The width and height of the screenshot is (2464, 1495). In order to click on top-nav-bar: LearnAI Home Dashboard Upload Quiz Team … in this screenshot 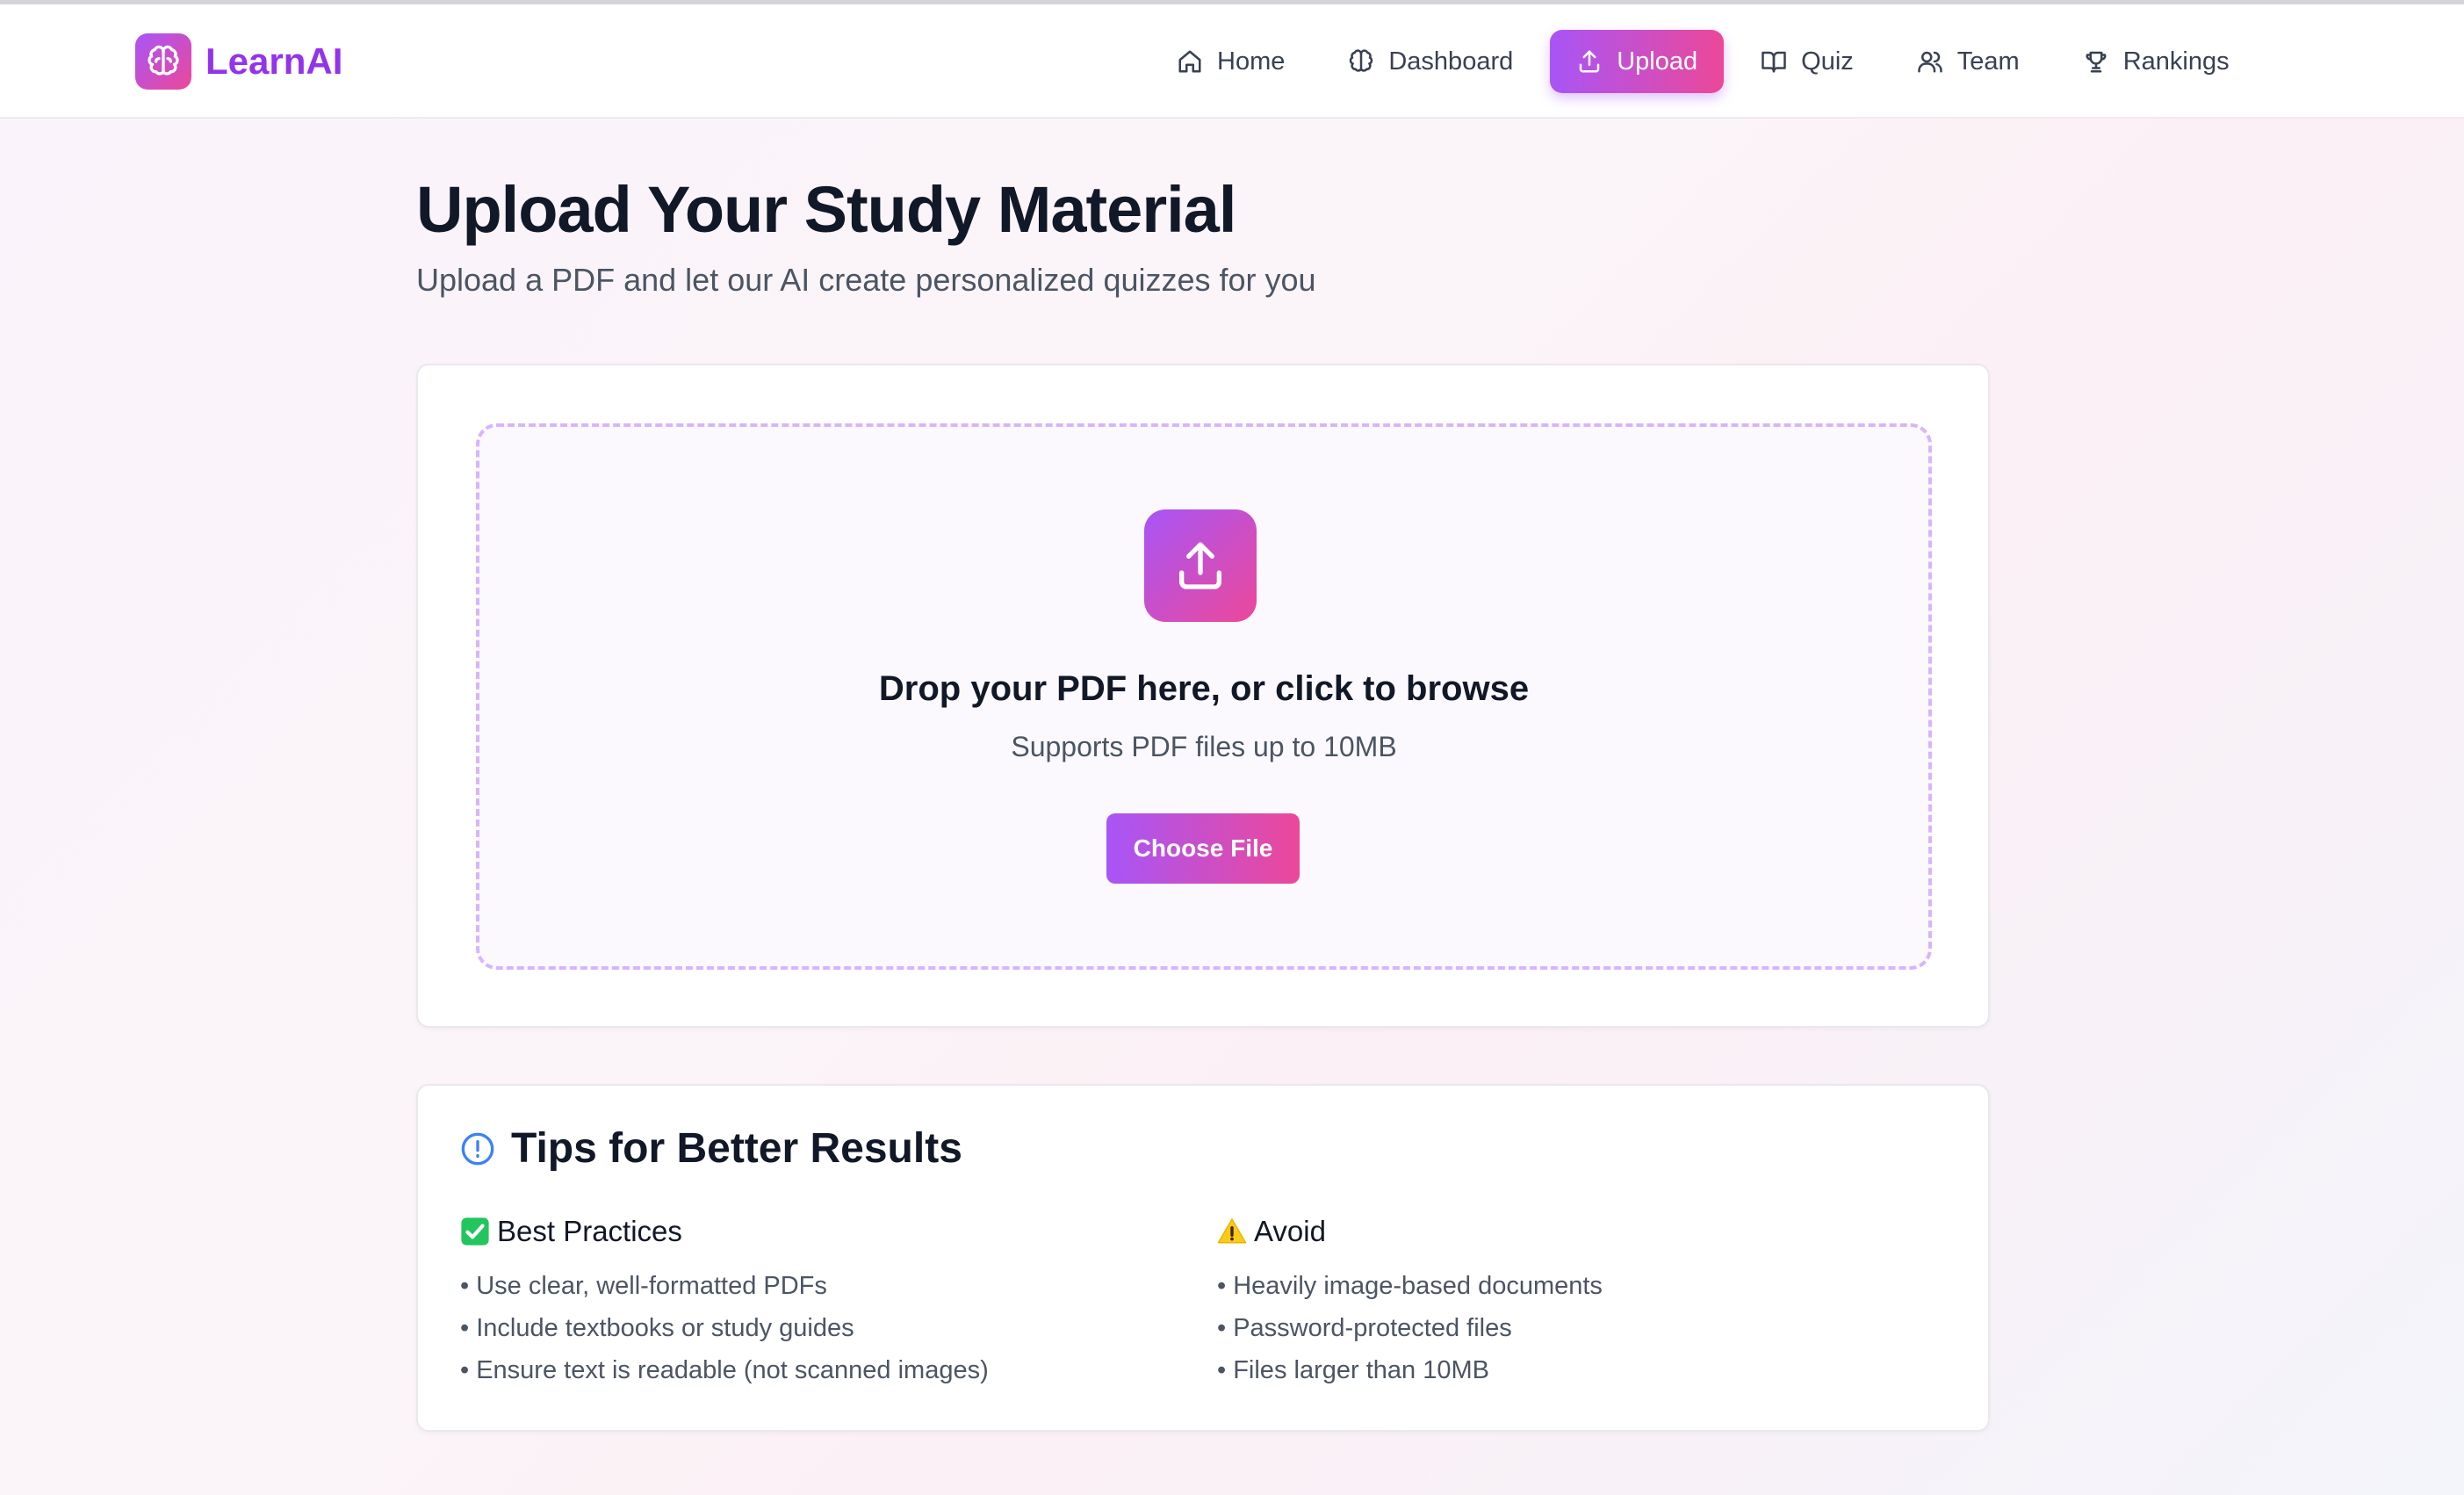, I will do `click(1232, 62)`.